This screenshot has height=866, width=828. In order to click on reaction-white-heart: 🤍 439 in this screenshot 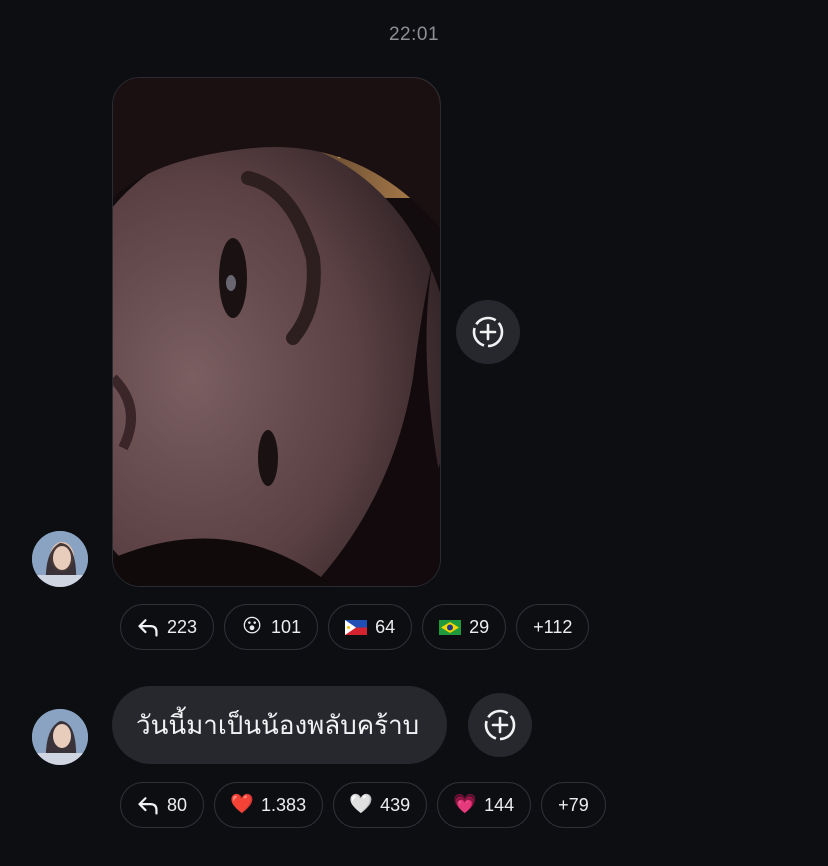, I will do `click(380, 805)`.